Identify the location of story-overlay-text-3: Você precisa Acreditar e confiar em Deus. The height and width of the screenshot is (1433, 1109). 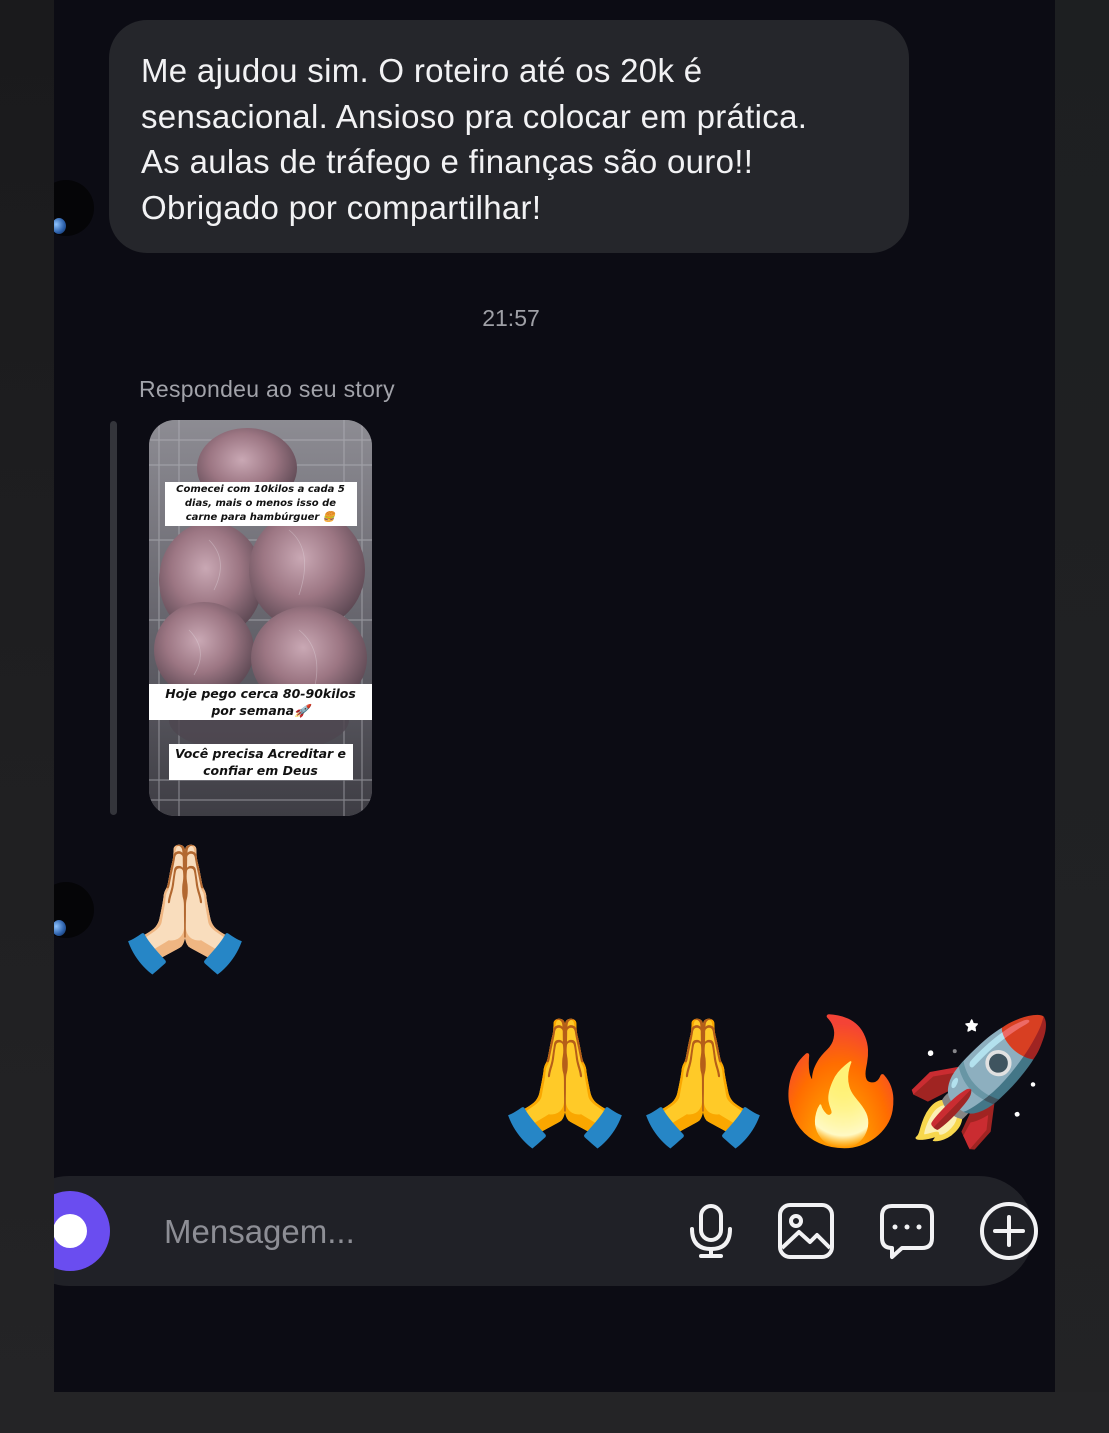
(260, 762).